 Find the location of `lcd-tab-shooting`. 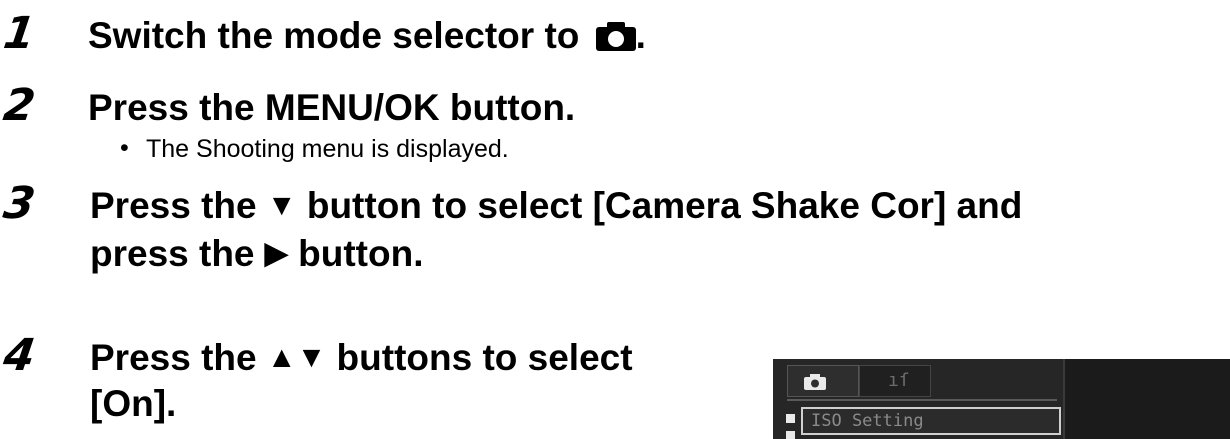

lcd-tab-shooting is located at coordinates (823, 381).